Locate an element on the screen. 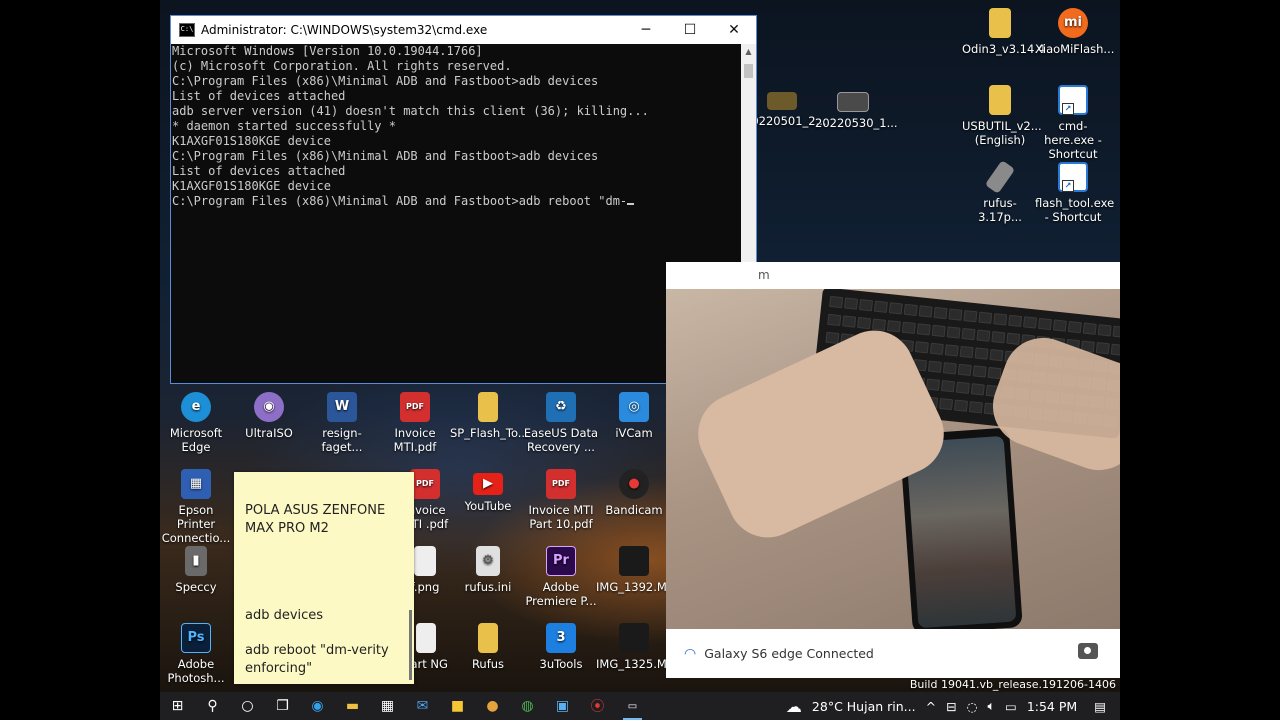 The height and width of the screenshot is (720, 1280). desktop-icon-label: cmd-here.exe - Shortcut is located at coordinates (1073, 140).